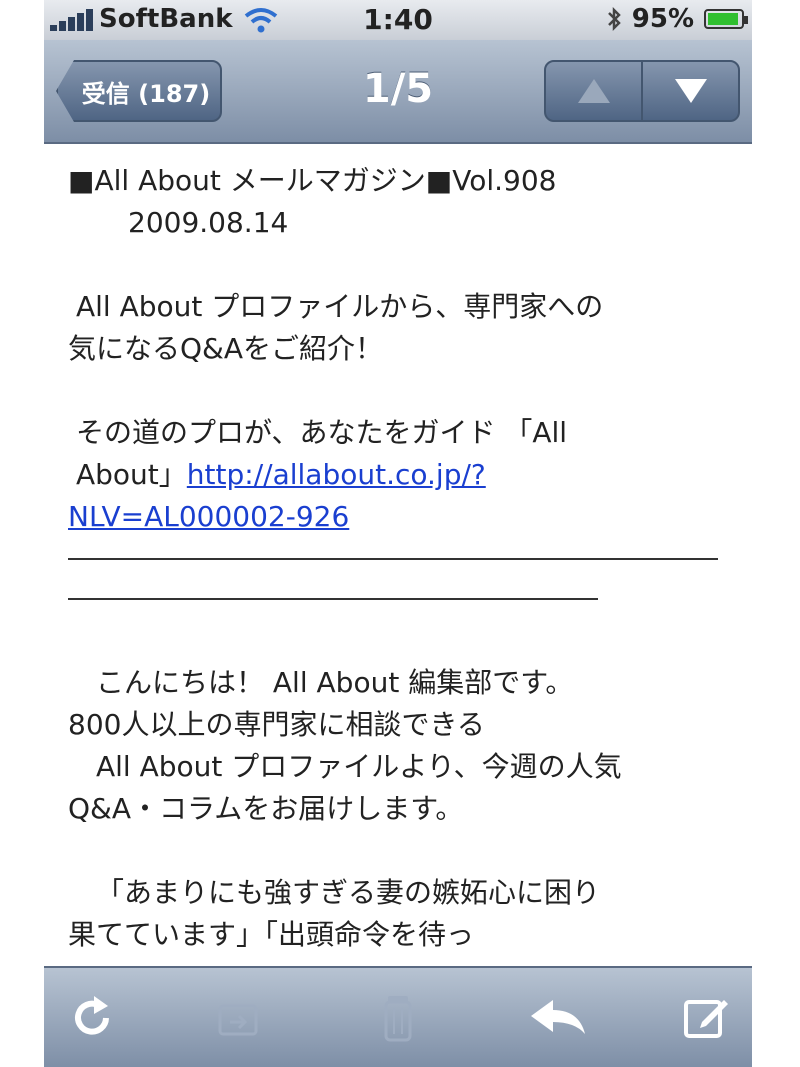 Image resolution: width=800 pixels, height=1067 pixels. I want to click on link-line-2: NLV=AL000002-926, so click(398, 517).